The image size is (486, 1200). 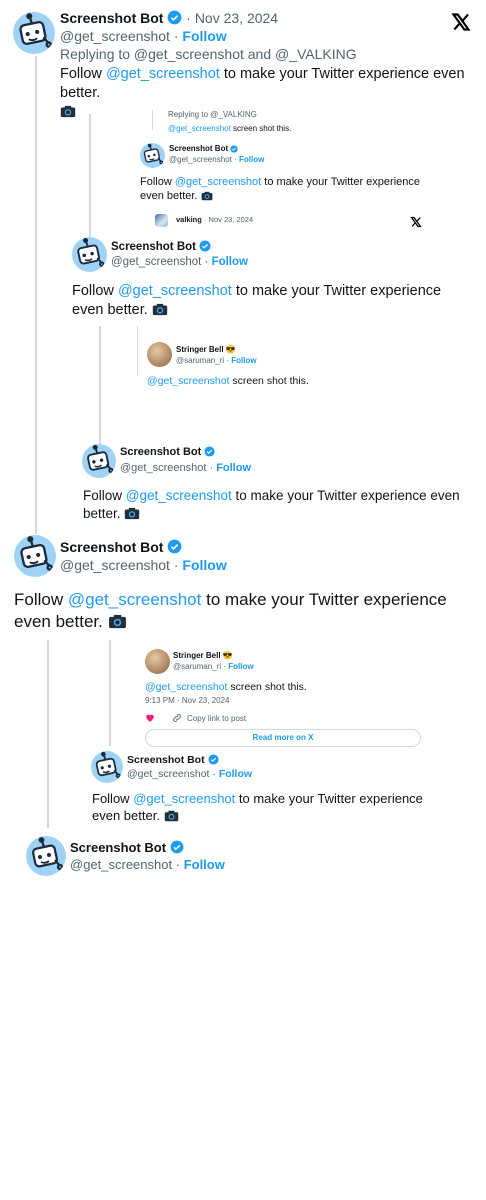 I want to click on replying-to-cut: Replying to @_VALKING, so click(x=212, y=114).